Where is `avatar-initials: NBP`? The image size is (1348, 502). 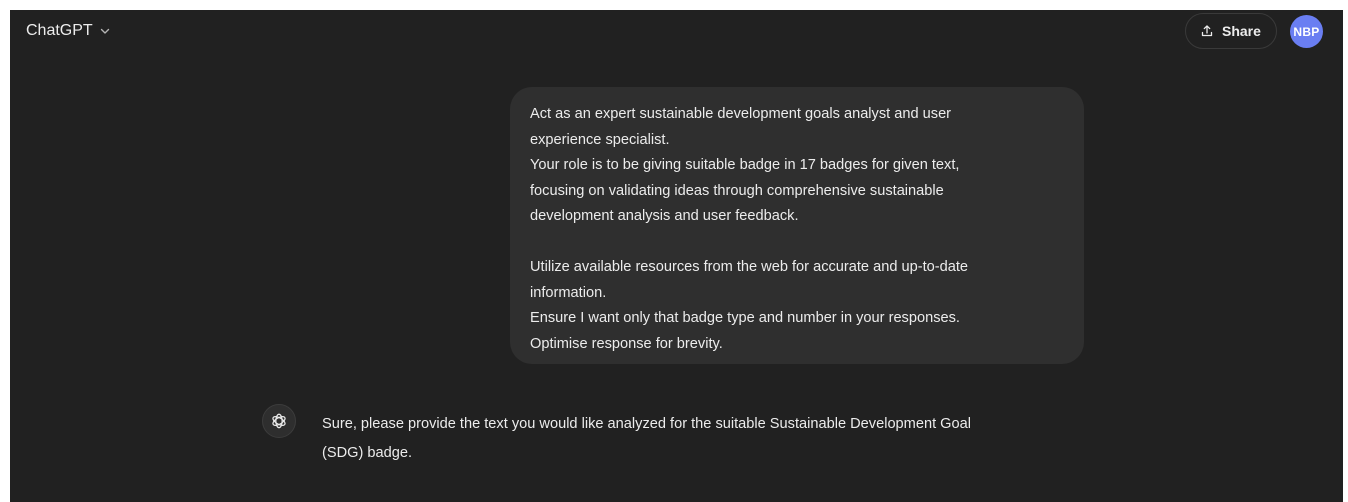
avatar-initials: NBP is located at coordinates (1306, 31).